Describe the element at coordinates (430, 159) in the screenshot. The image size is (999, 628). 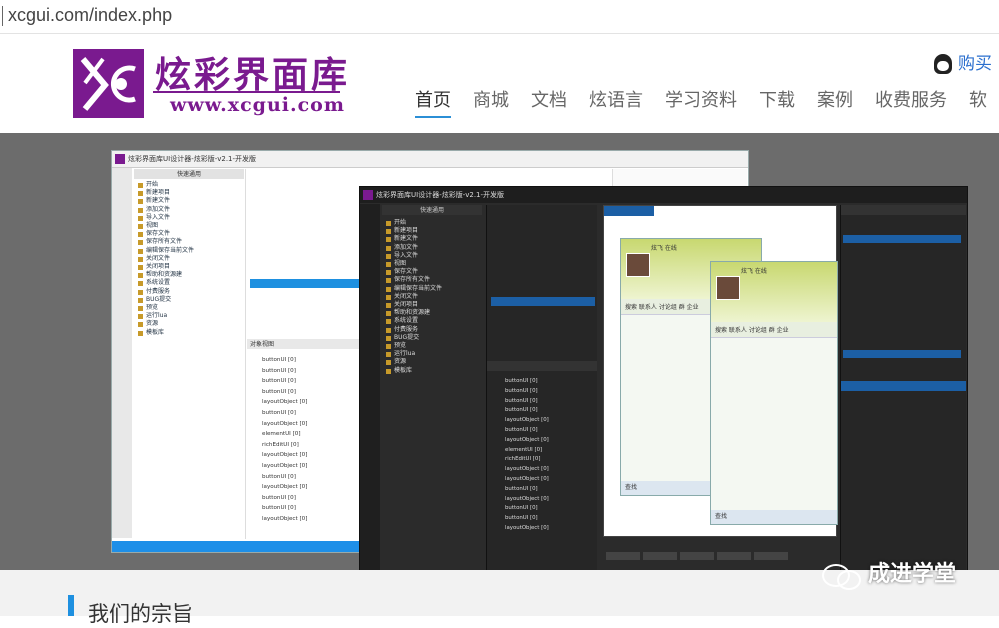
I see `window-title: 炫彩界面库UI设计器-炫彩版-v2.1-开发版` at that location.